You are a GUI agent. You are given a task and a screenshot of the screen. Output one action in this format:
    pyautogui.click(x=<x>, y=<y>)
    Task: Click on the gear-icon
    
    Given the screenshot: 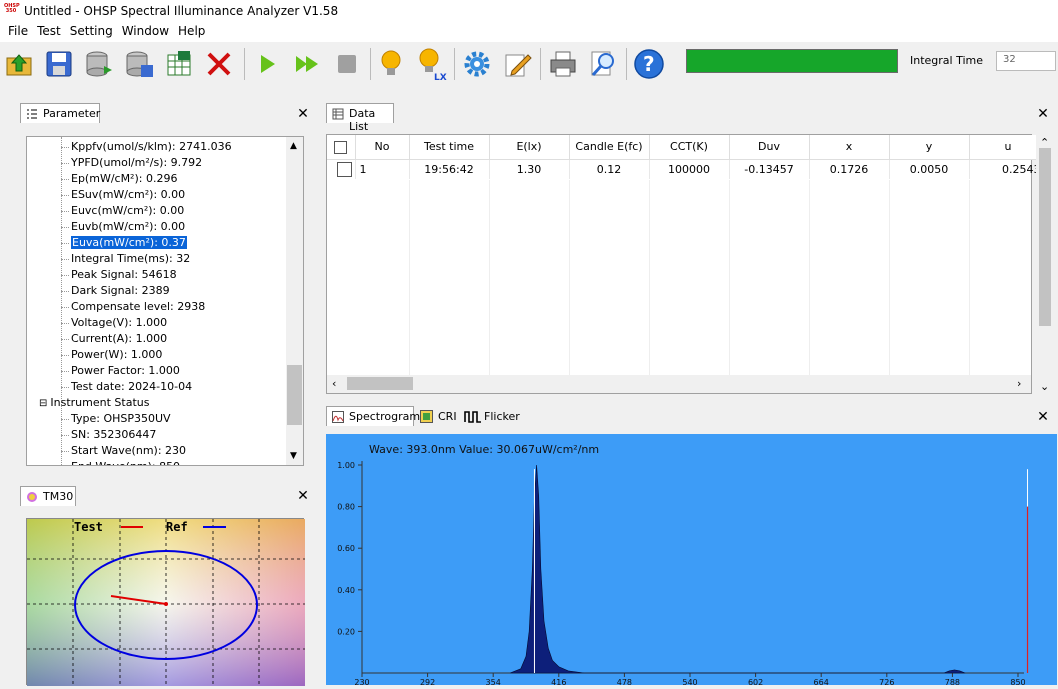 What is the action you would take?
    pyautogui.click(x=477, y=64)
    